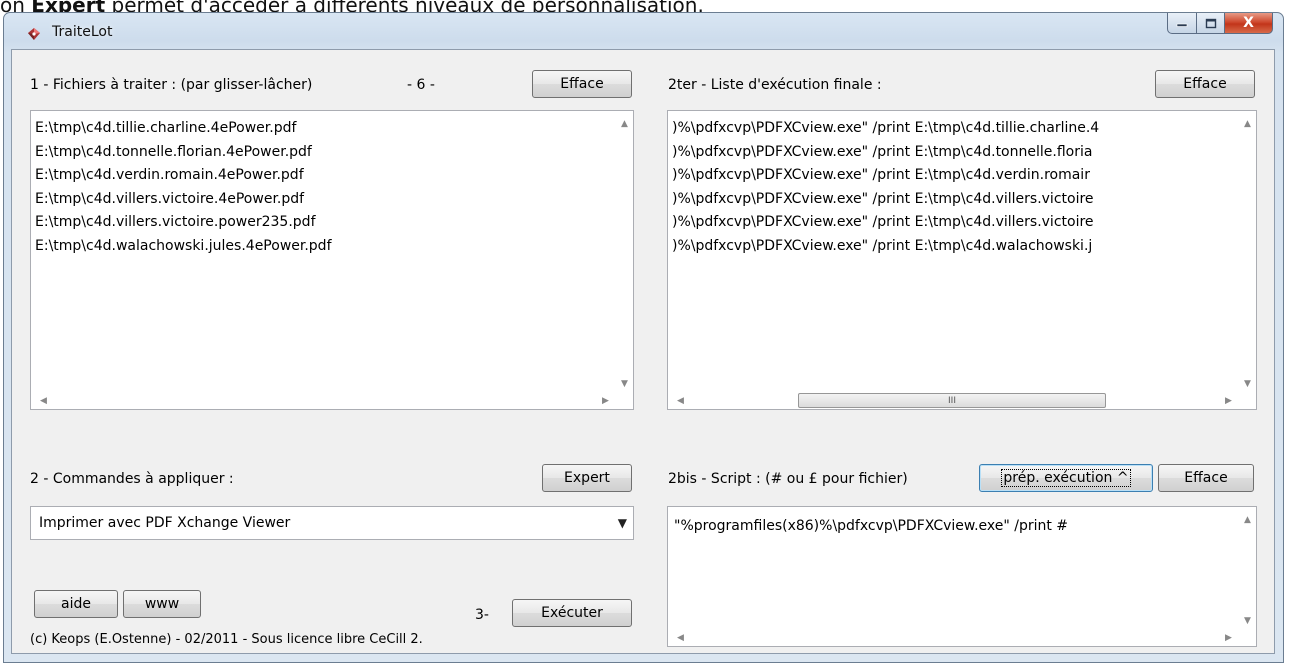  I want to click on script-label: 2bis - Script : (# ou £ pour fichier), so click(788, 479).